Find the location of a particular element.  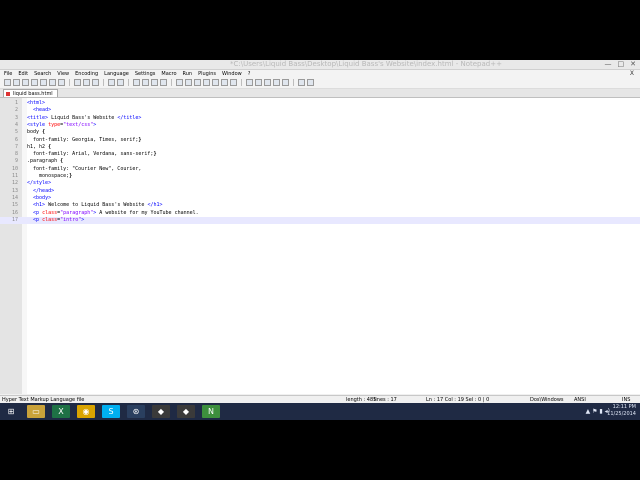

line-number: 14 is located at coordinates (14, 197).